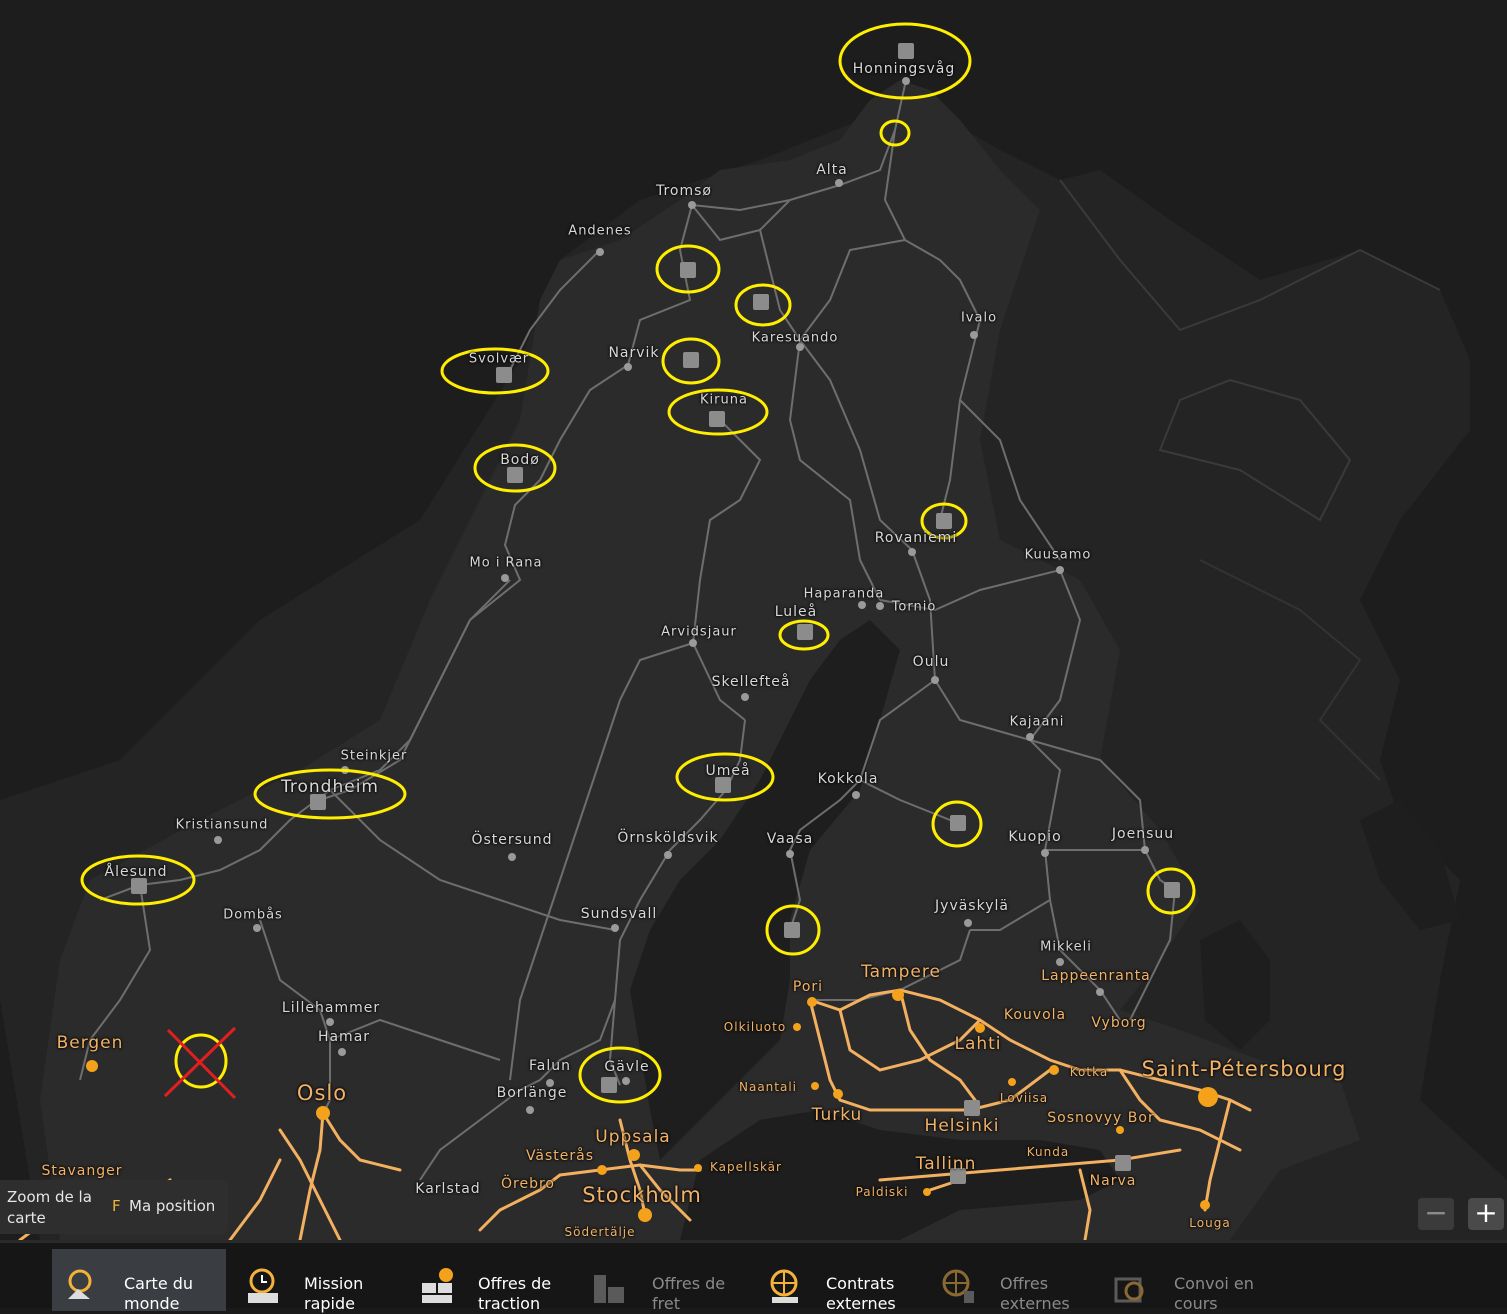 This screenshot has height=1314, width=1507. I want to click on city-label: Mikkeli, so click(1066, 947).